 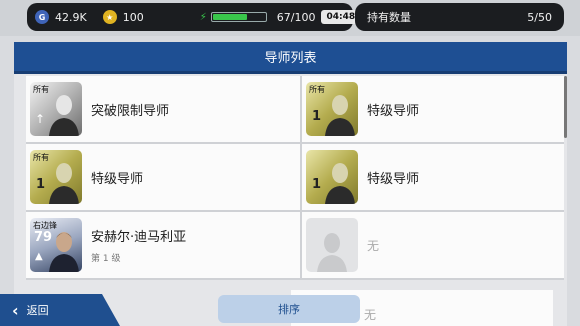 What do you see at coordinates (164, 246) in the screenshot?
I see `coach-item: 右边锋 79 ▲ 安赫尔·迪马利亚 第 1 级` at bounding box center [164, 246].